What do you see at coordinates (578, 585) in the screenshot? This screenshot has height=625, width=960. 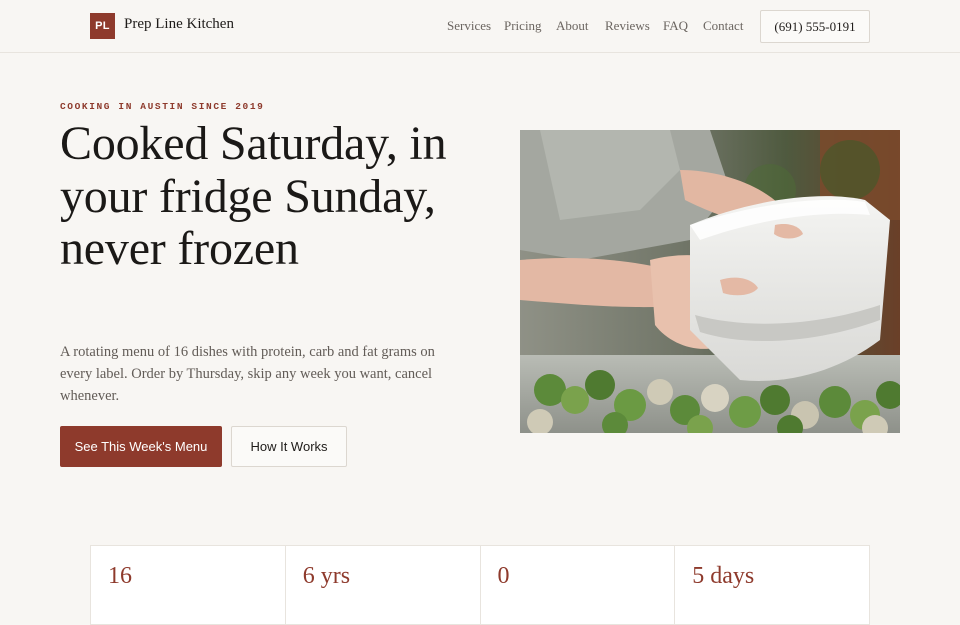 I see `stat-card: 0` at bounding box center [578, 585].